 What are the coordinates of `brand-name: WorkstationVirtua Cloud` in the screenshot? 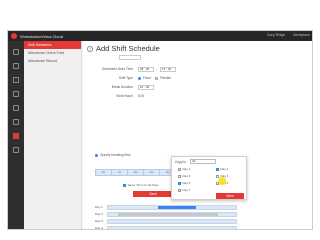 It's located at (41, 36).